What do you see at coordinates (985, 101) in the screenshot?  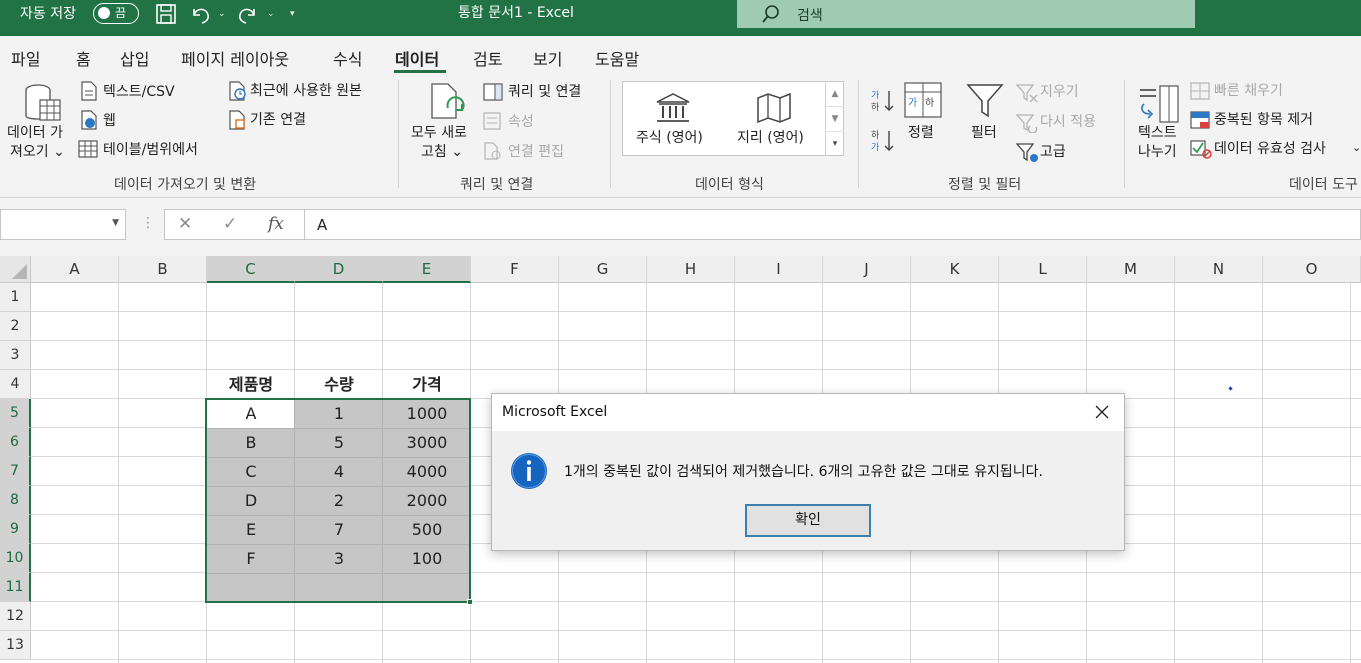 I see `filter-funnel-icon` at bounding box center [985, 101].